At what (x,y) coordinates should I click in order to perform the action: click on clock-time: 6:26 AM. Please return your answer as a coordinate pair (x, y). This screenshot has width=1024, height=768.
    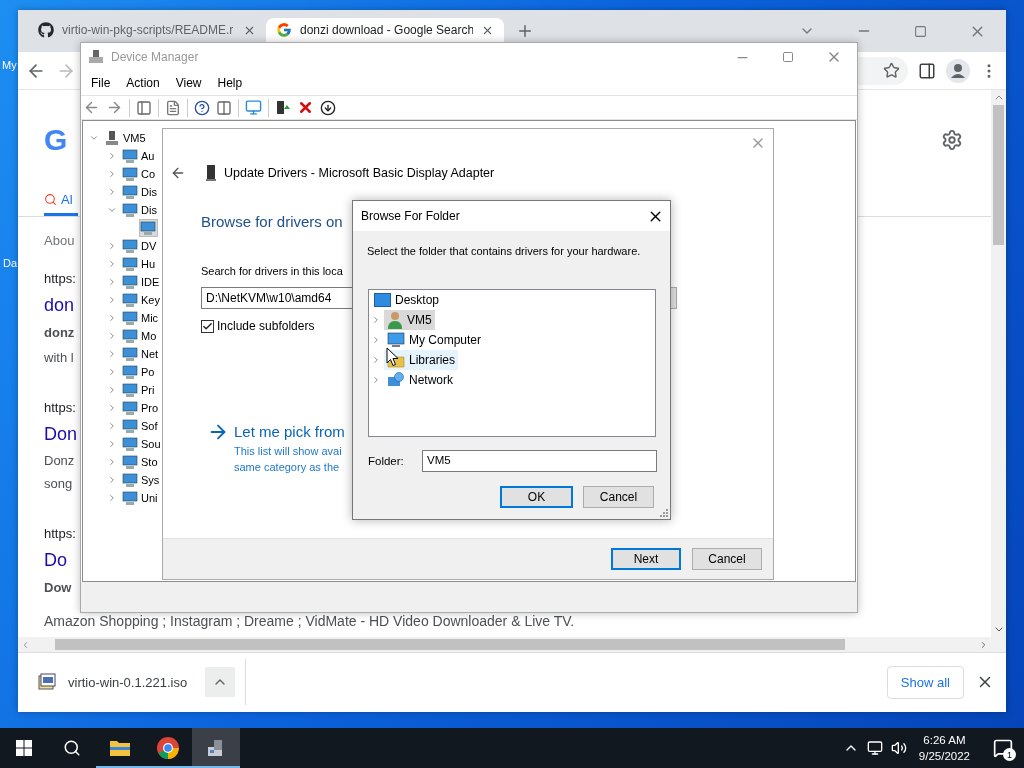
    Looking at the image, I should click on (944, 740).